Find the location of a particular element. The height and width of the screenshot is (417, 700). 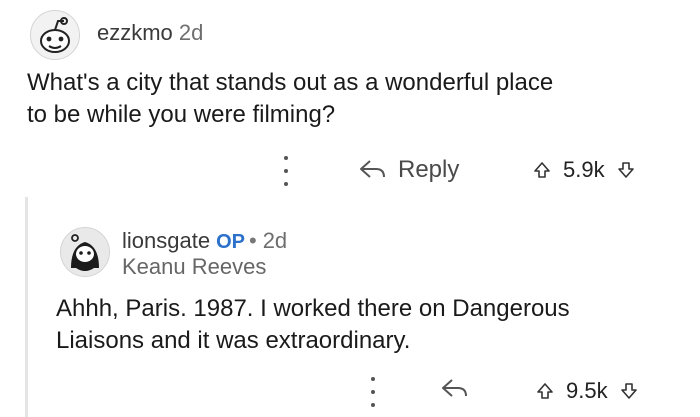

reply-button is located at coordinates (455, 389).